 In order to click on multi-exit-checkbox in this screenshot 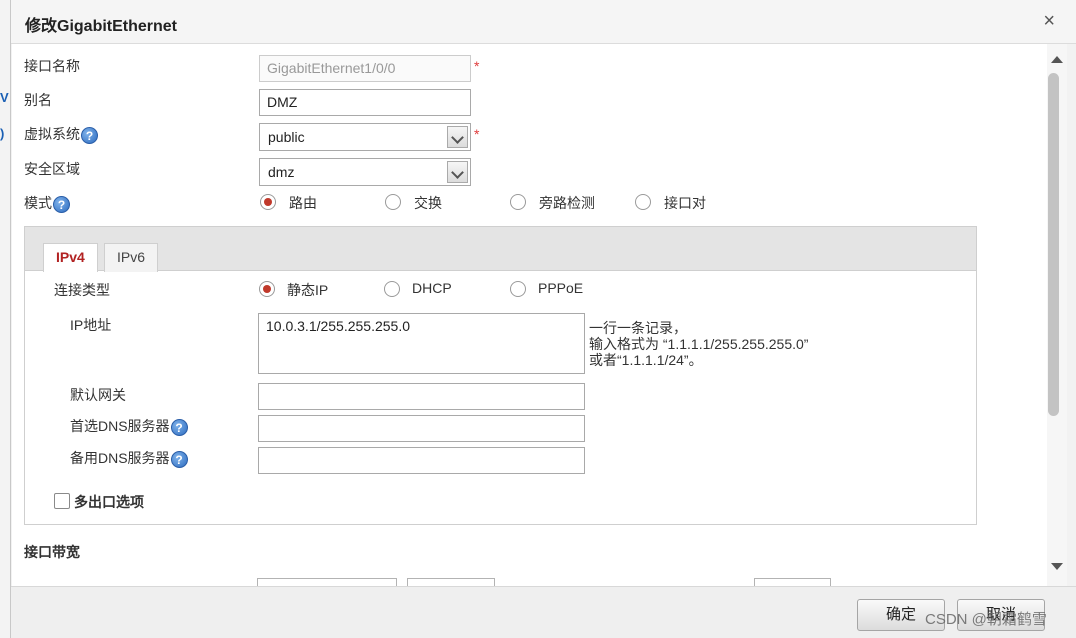, I will do `click(62, 501)`.